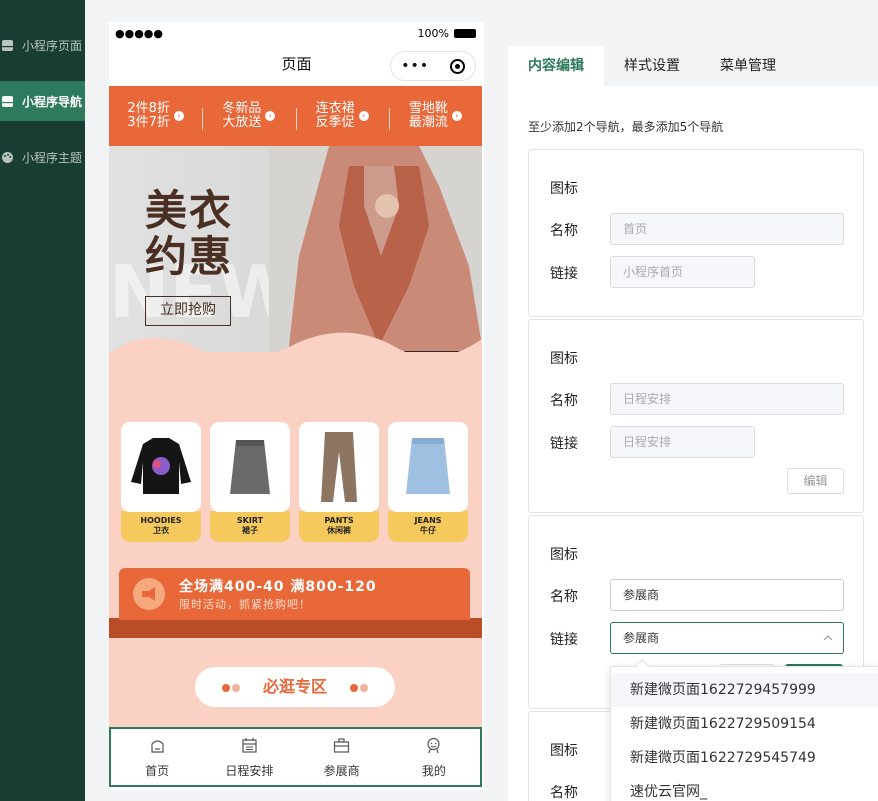 The width and height of the screenshot is (878, 801). I want to click on edit-button: 编辑, so click(815, 481).